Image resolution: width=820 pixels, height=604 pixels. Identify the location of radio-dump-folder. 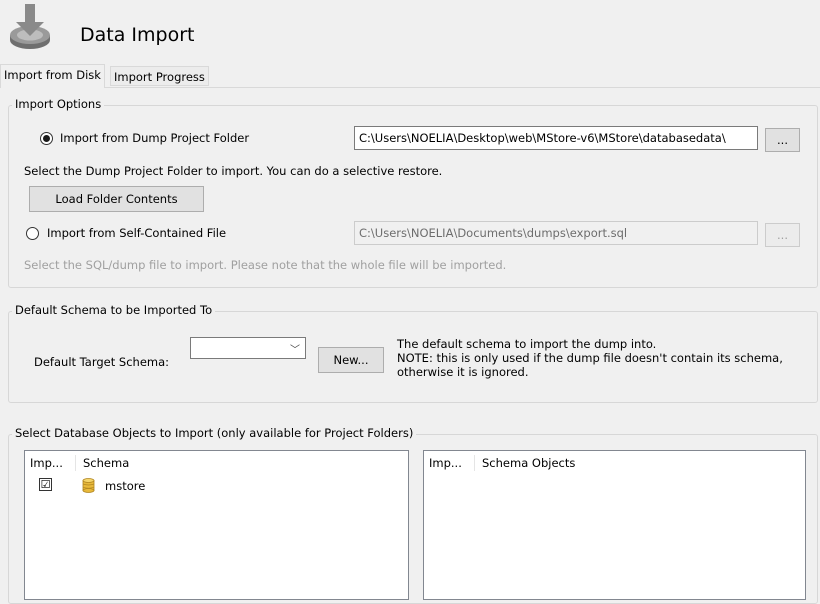
(46, 138).